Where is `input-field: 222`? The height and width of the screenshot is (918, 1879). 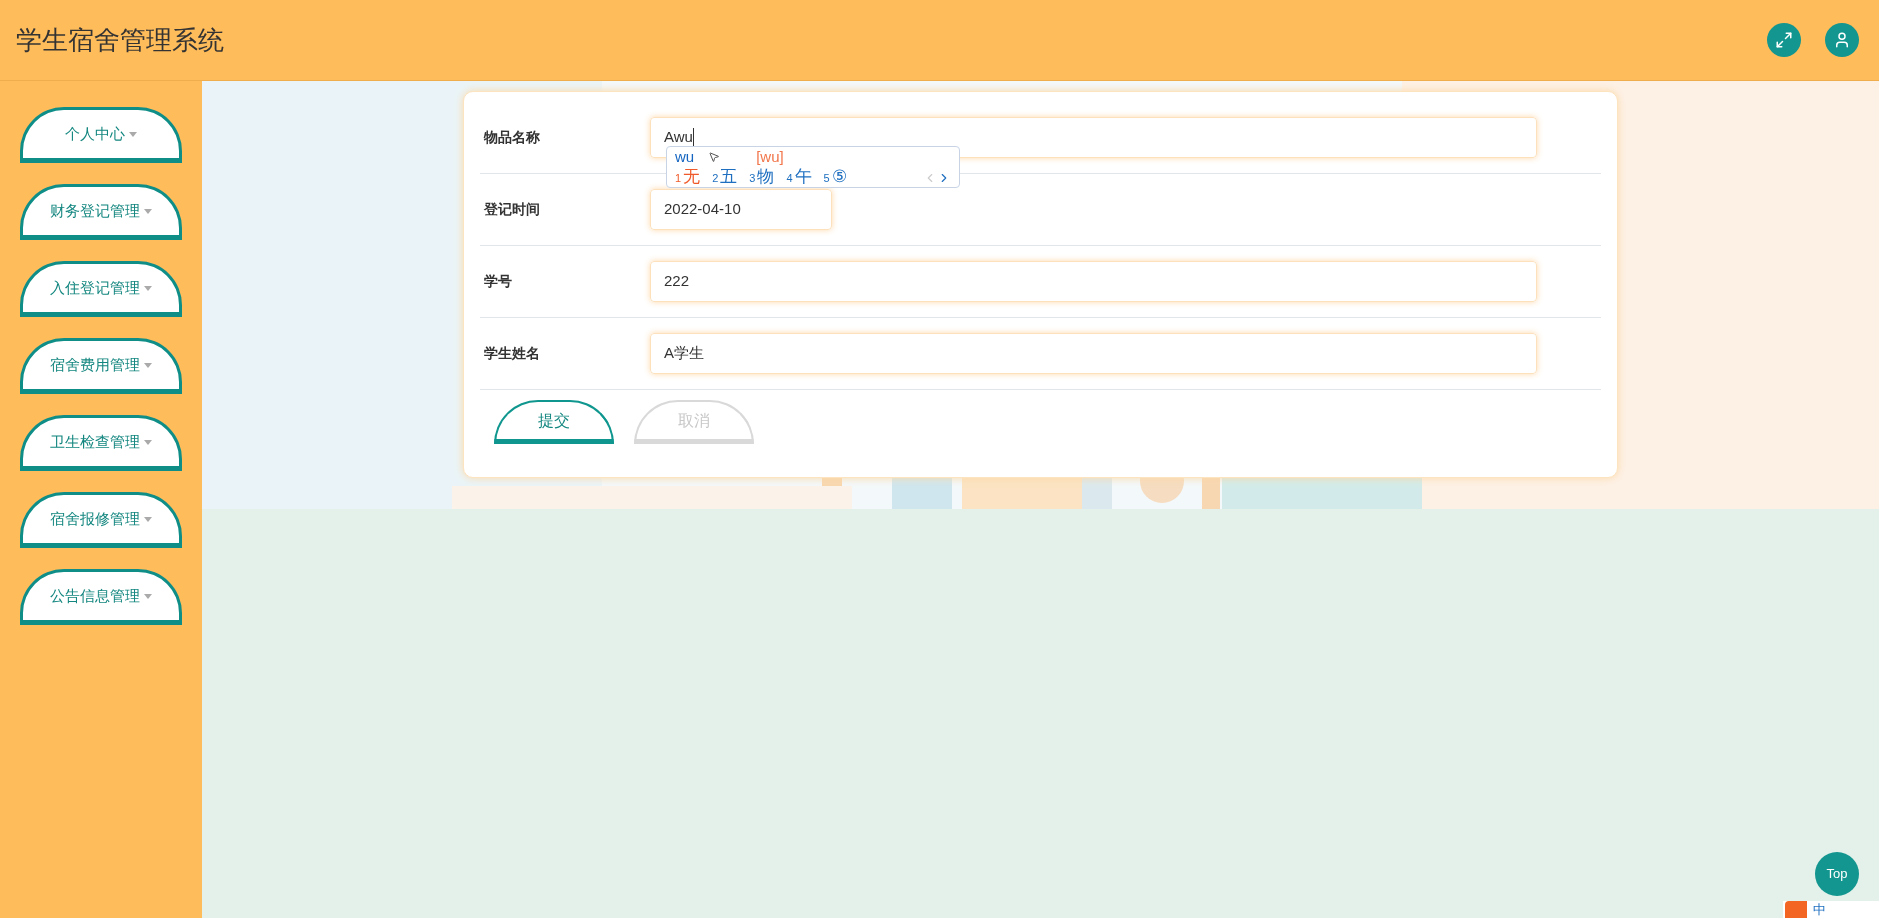 input-field: 222 is located at coordinates (1093, 281).